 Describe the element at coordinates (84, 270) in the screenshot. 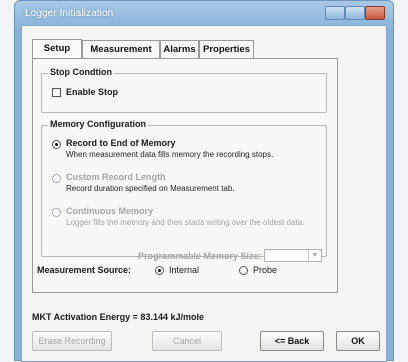

I see `measurement-source-label: Measurement Source:` at that location.